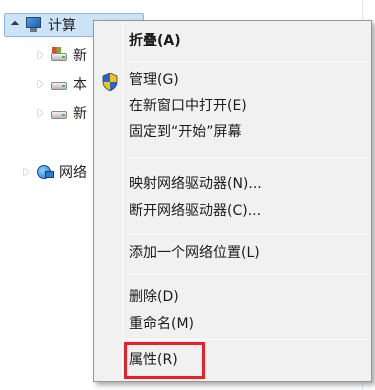 The image size is (375, 390). What do you see at coordinates (188, 106) in the screenshot?
I see `menu-item-open-new-window: 在新窗口中打开(E)` at bounding box center [188, 106].